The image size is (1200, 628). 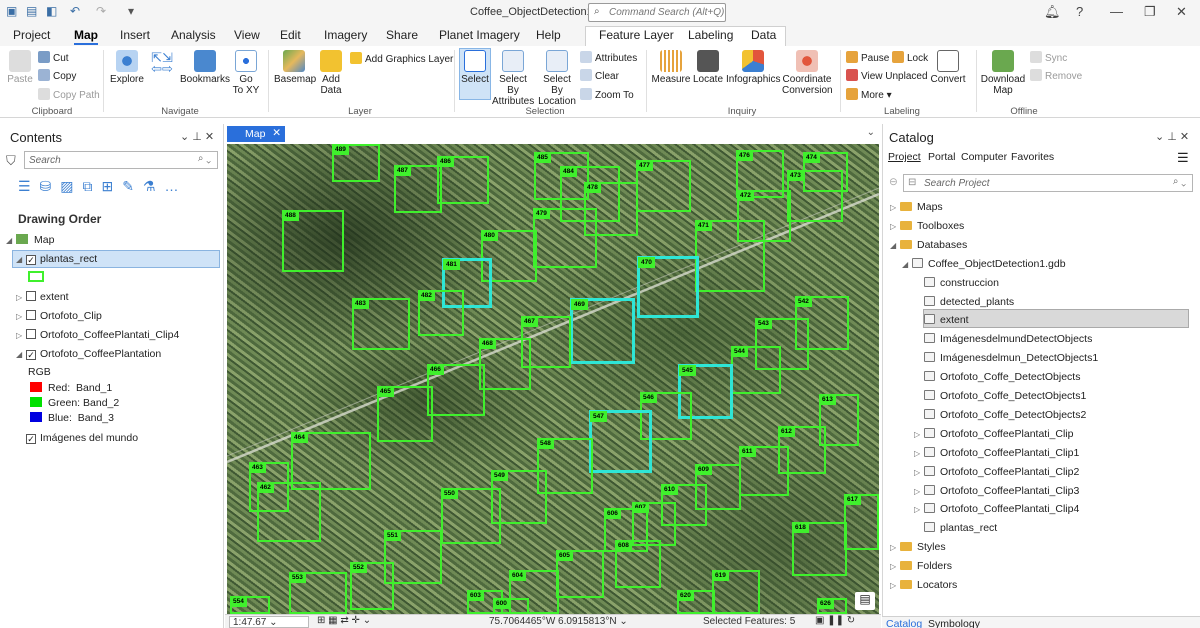 I want to click on tab-labeling: Labeling, so click(x=710, y=35).